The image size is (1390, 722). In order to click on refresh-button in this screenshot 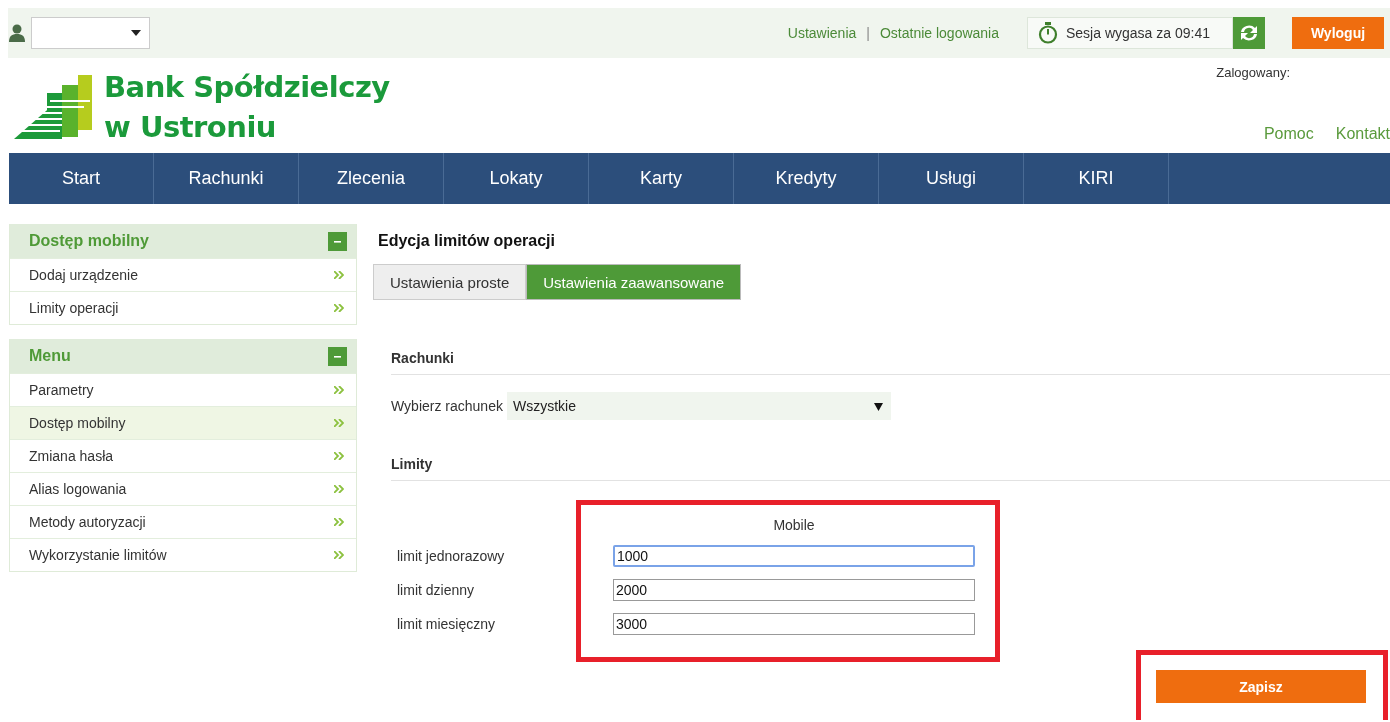, I will do `click(1249, 33)`.